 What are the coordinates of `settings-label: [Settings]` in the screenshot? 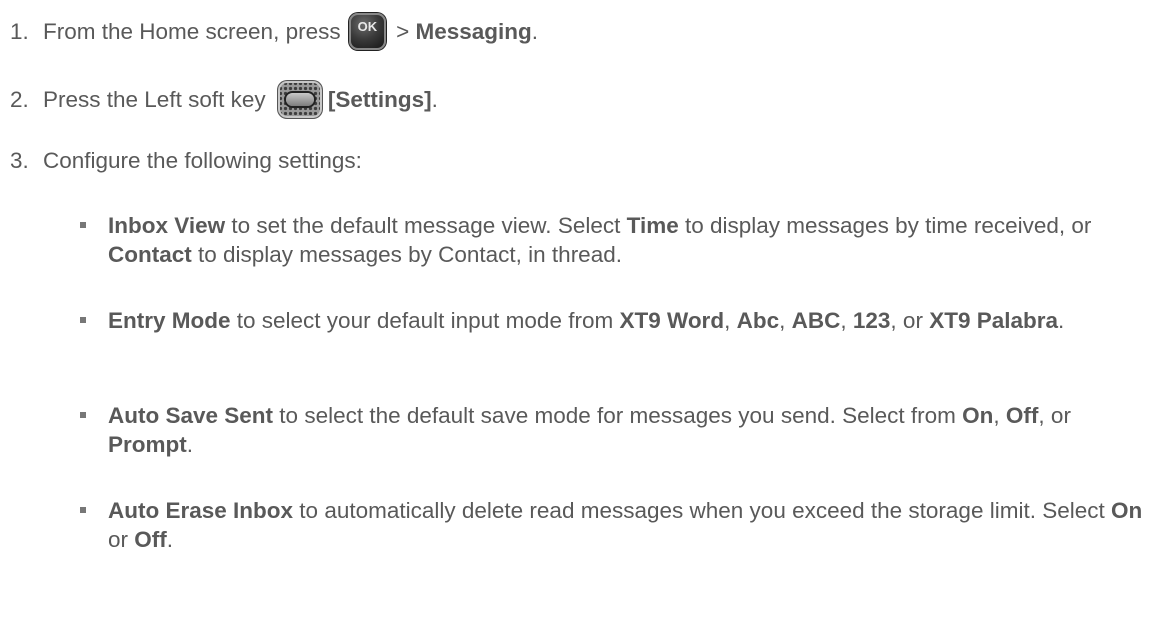 It's located at (379, 99).